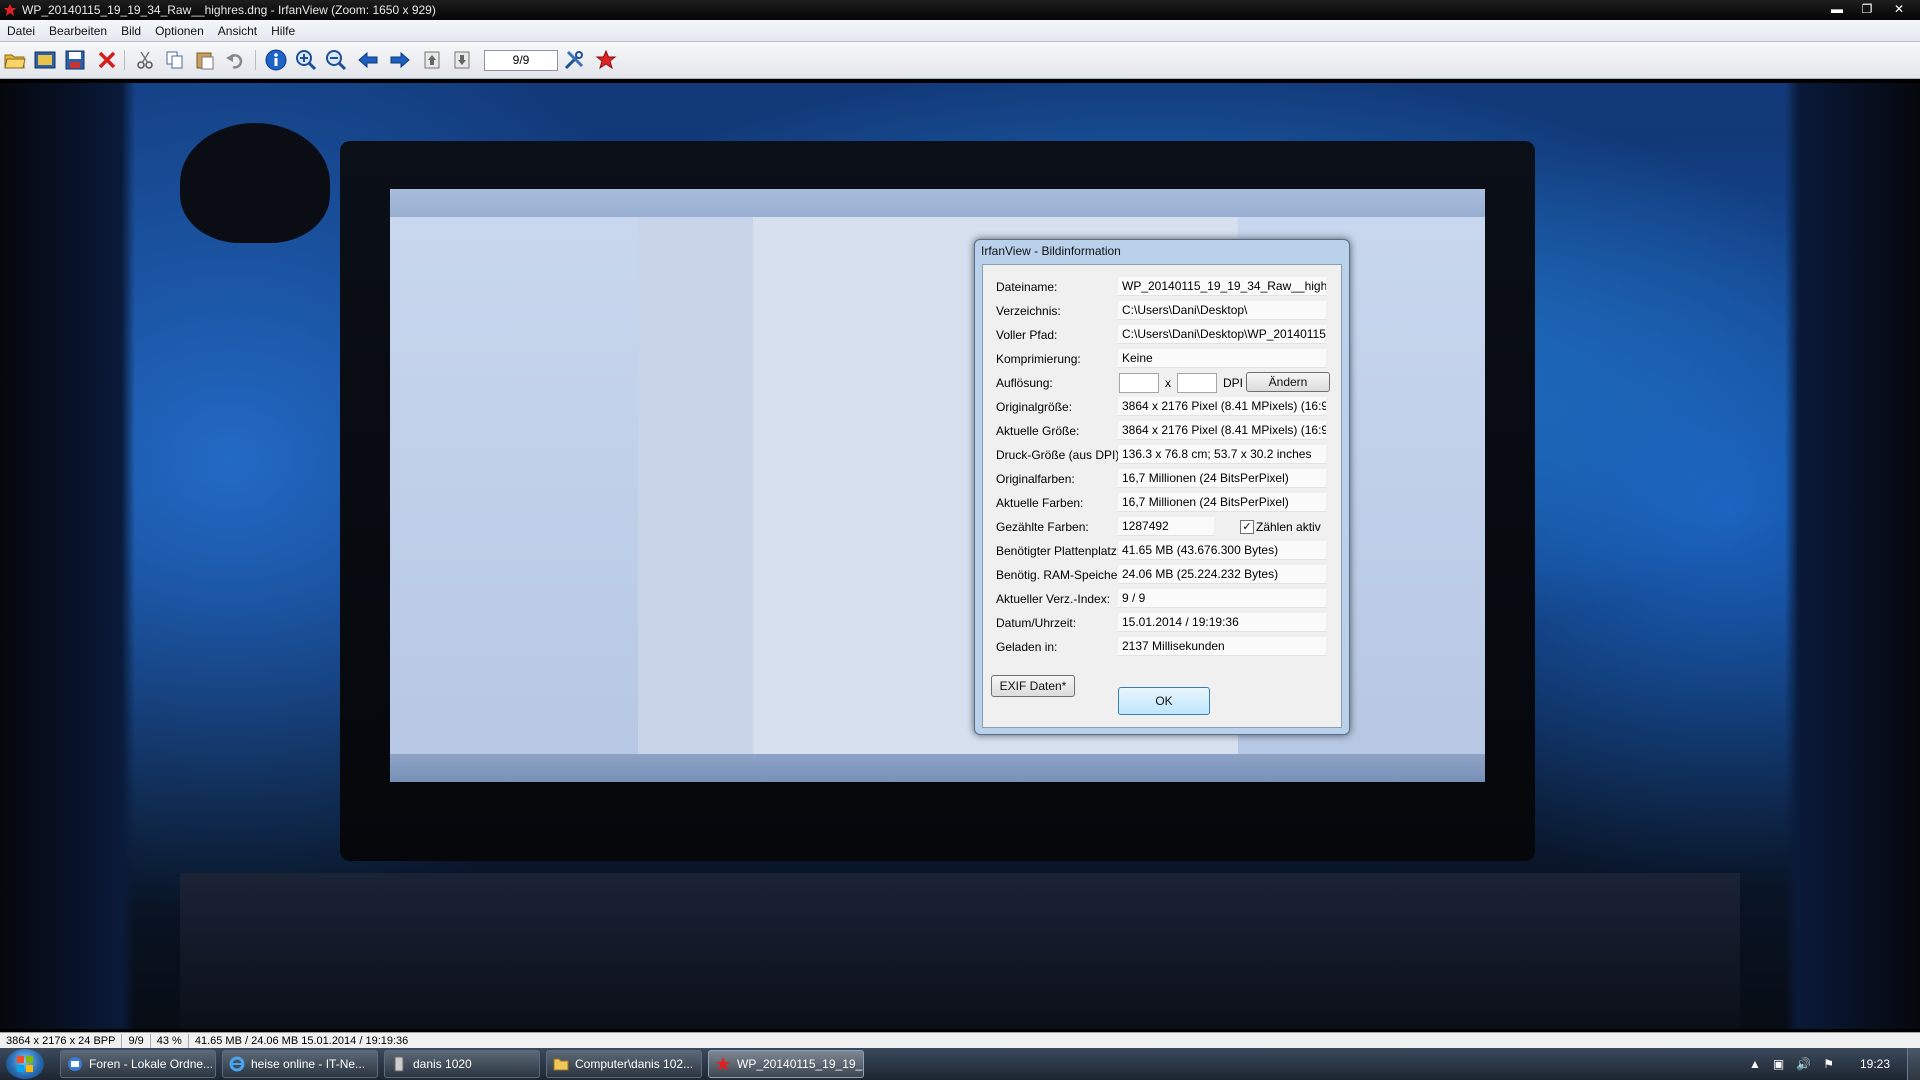 This screenshot has width=1920, height=1080. I want to click on folder-icon, so click(561, 1064).